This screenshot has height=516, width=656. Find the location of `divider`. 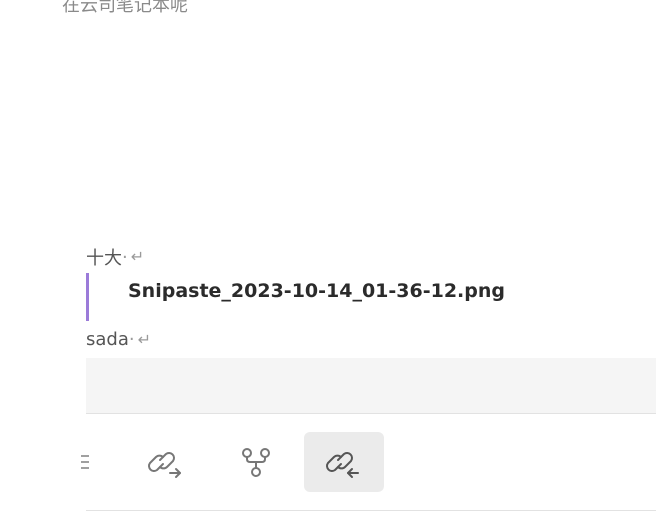

divider is located at coordinates (371, 510).